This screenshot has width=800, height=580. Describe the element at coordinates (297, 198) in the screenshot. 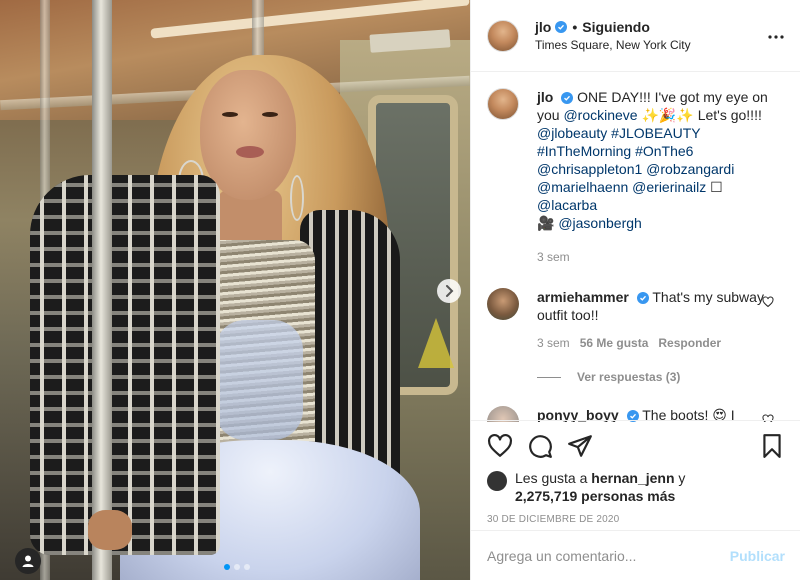

I see `earring` at that location.